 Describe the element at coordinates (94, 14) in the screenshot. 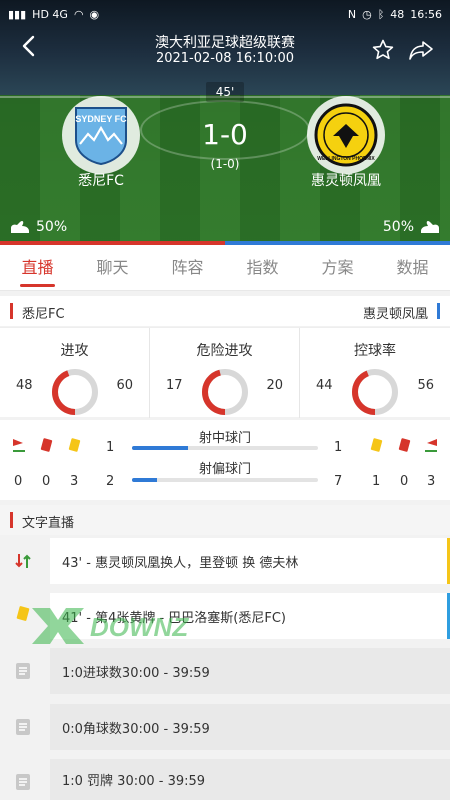

I see `eye-icon: ◉` at that location.